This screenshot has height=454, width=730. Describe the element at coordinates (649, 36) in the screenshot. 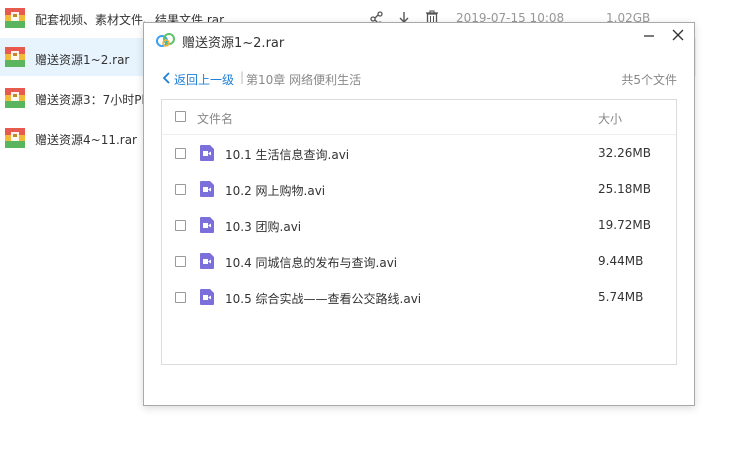

I see `minimize-icon` at that location.